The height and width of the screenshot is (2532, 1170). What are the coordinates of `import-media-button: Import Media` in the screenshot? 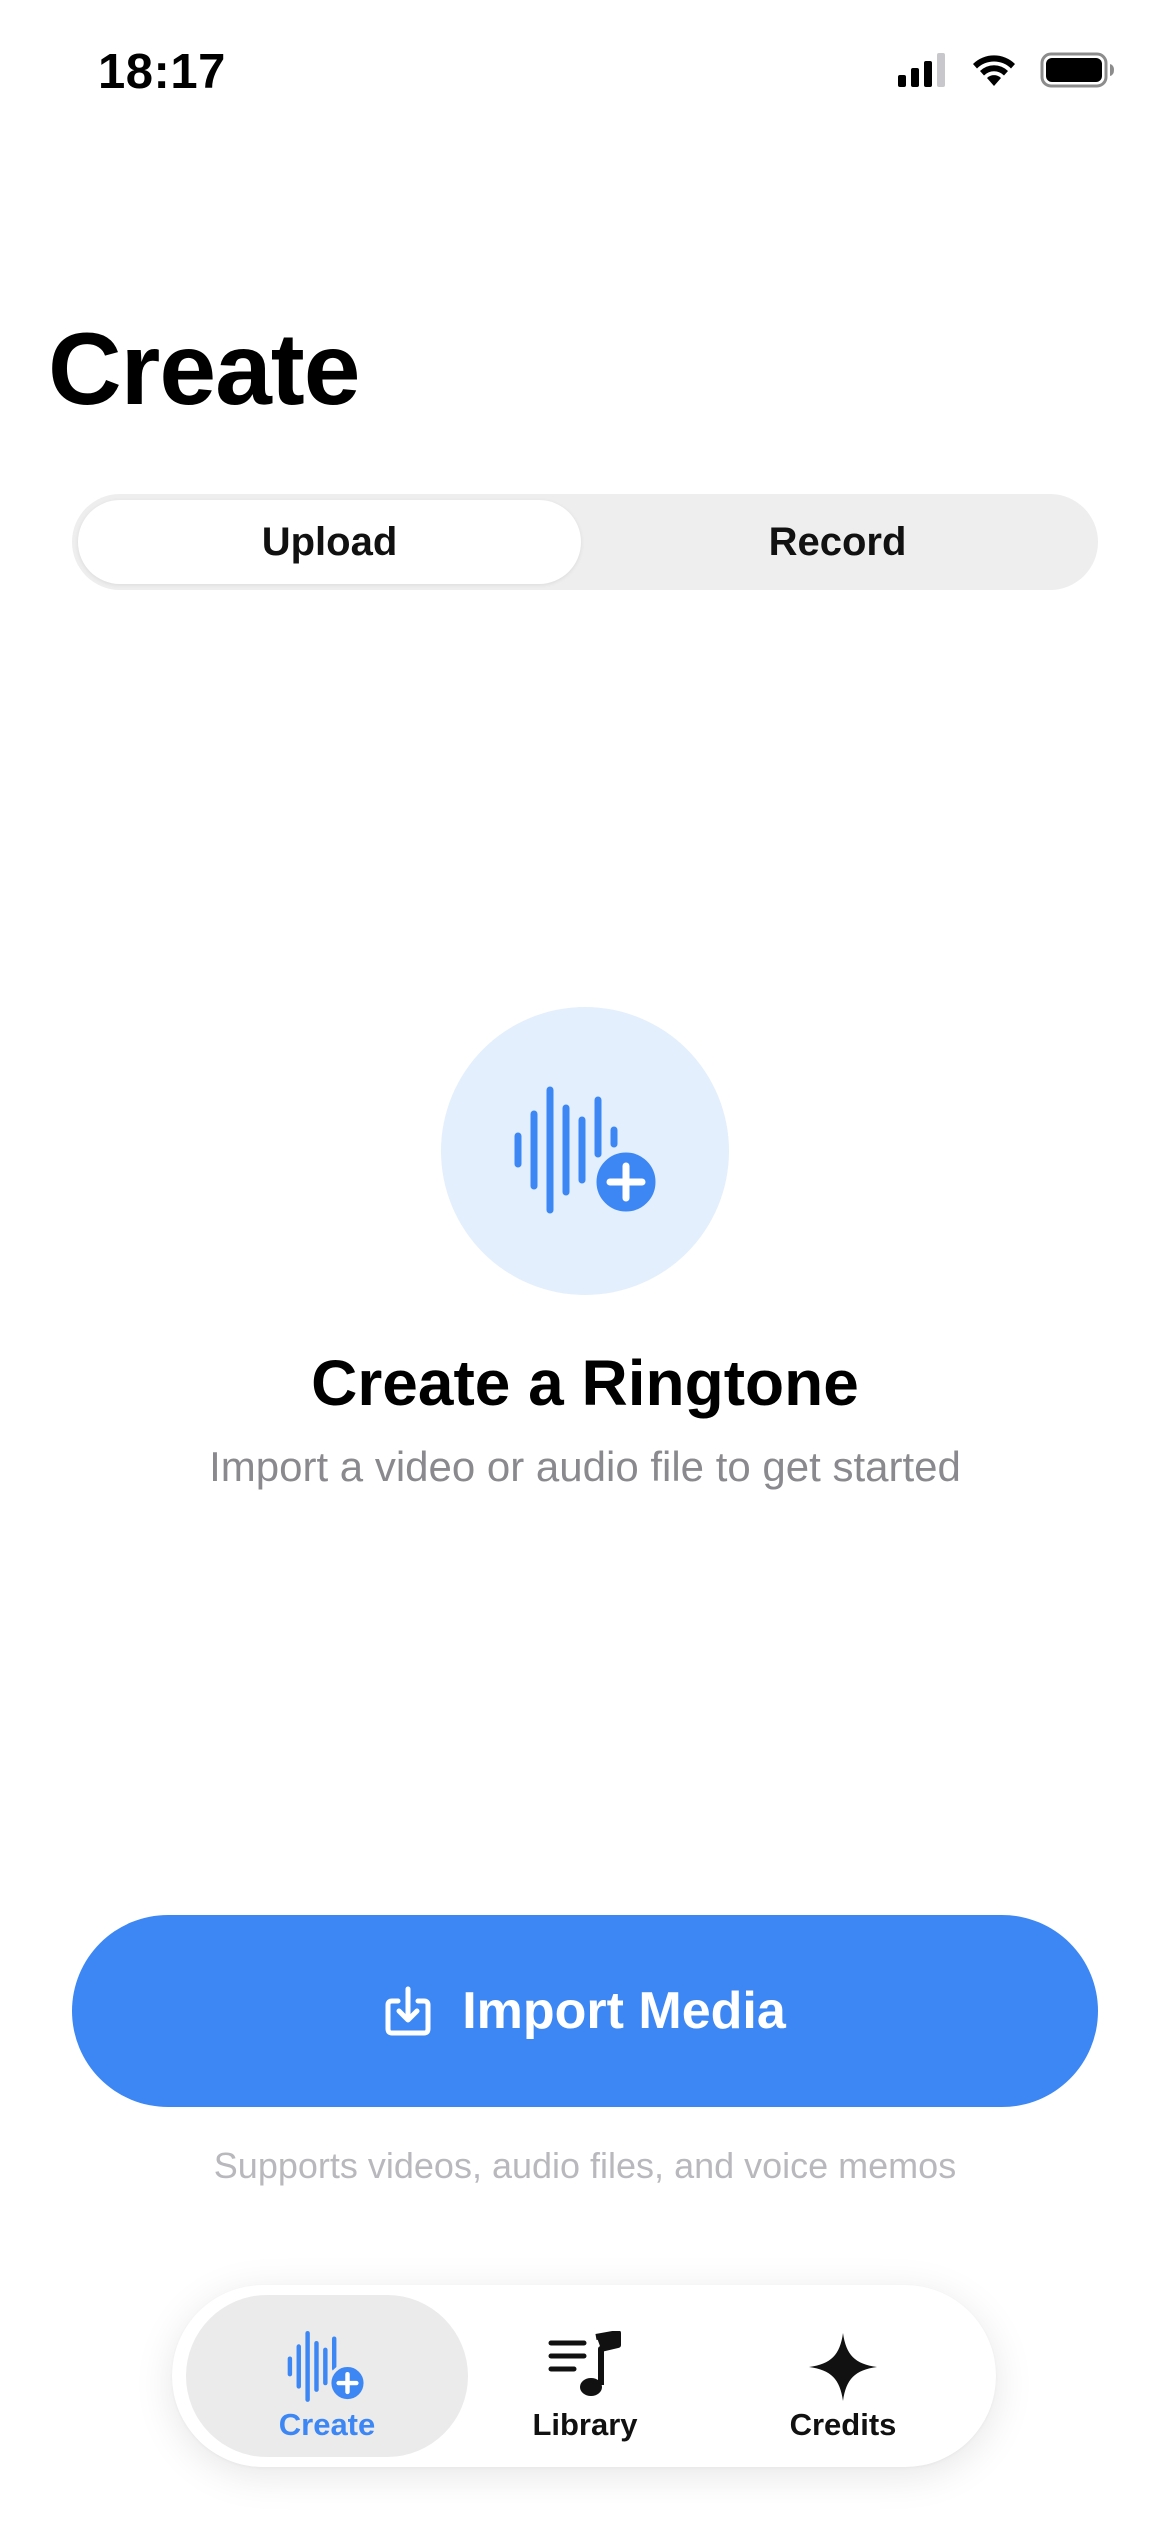 It's located at (585, 2011).